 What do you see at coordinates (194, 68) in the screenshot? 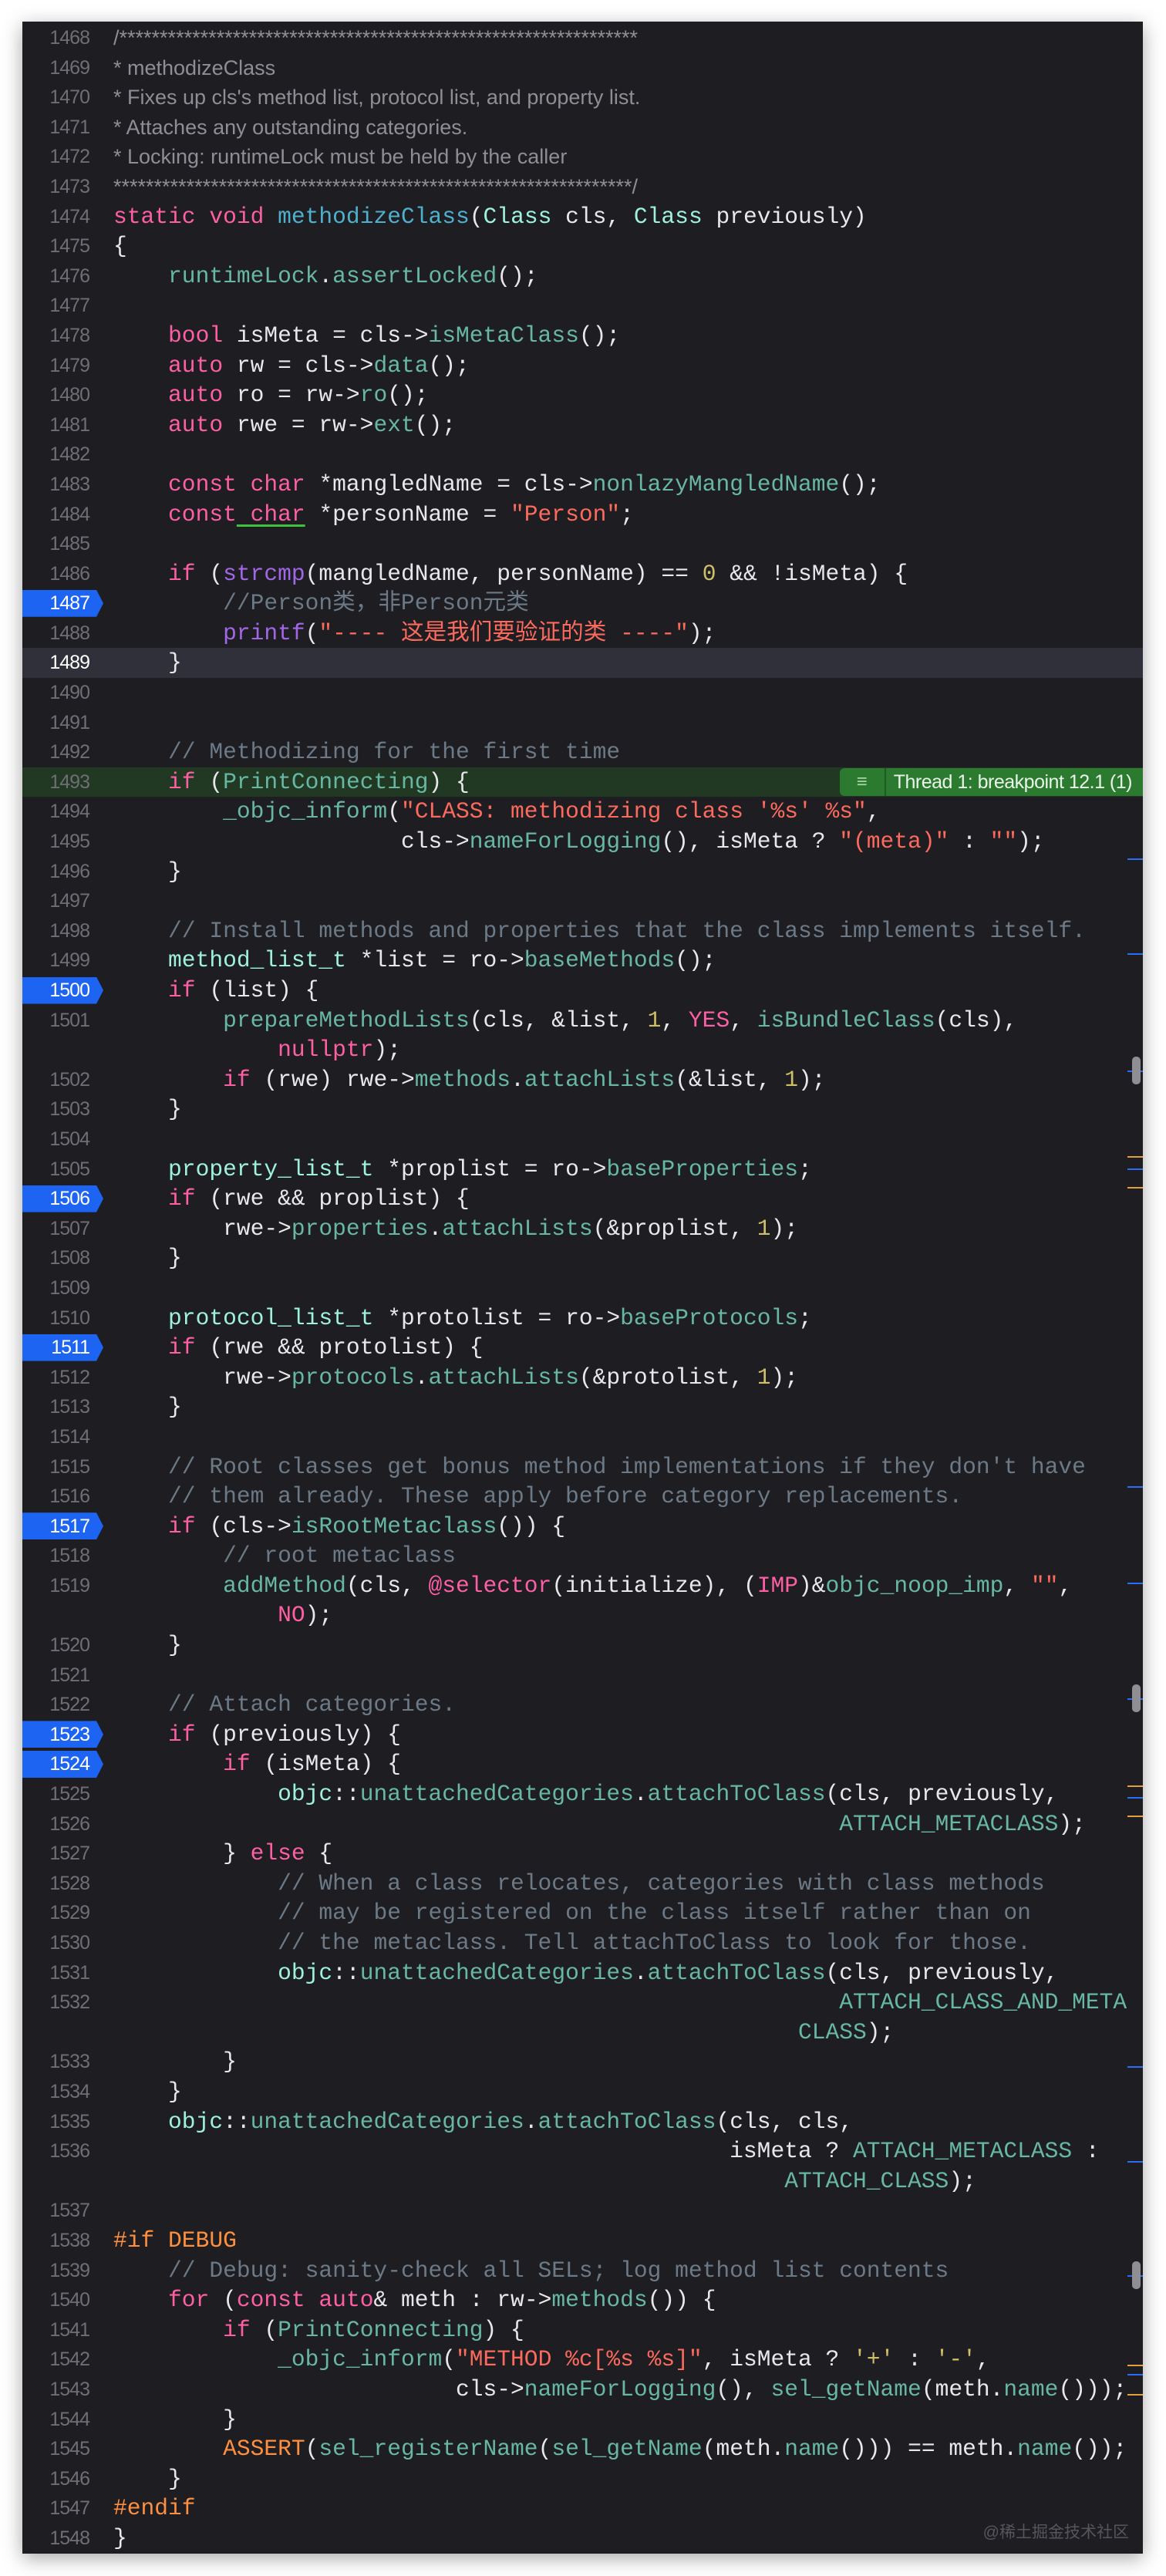
I see `code-text: * methodizeClass` at bounding box center [194, 68].